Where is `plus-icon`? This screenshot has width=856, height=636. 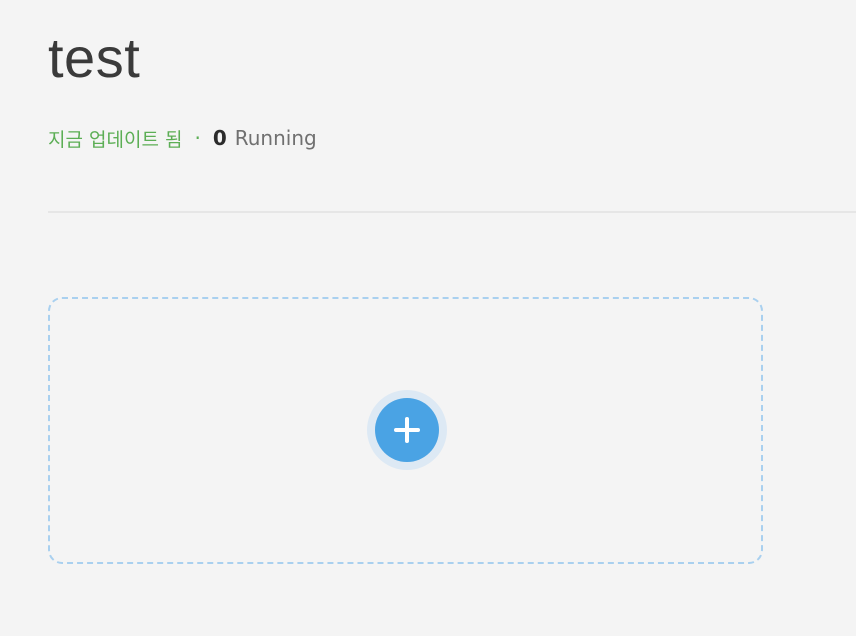
plus-icon is located at coordinates (407, 430).